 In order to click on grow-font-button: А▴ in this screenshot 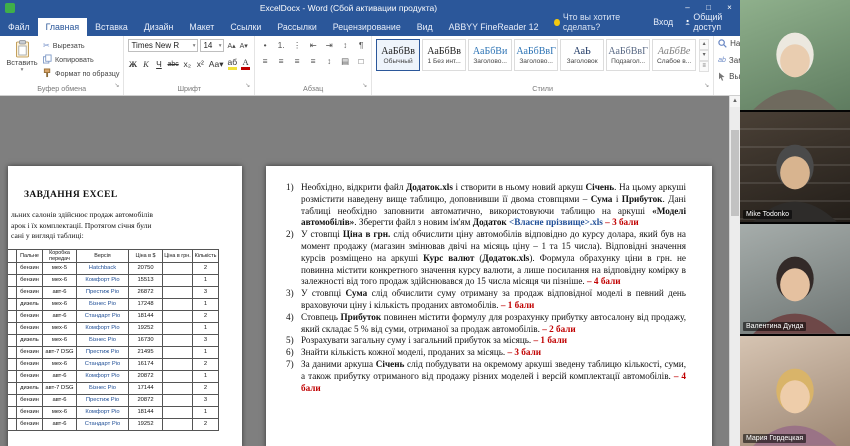, I will do `click(231, 46)`.